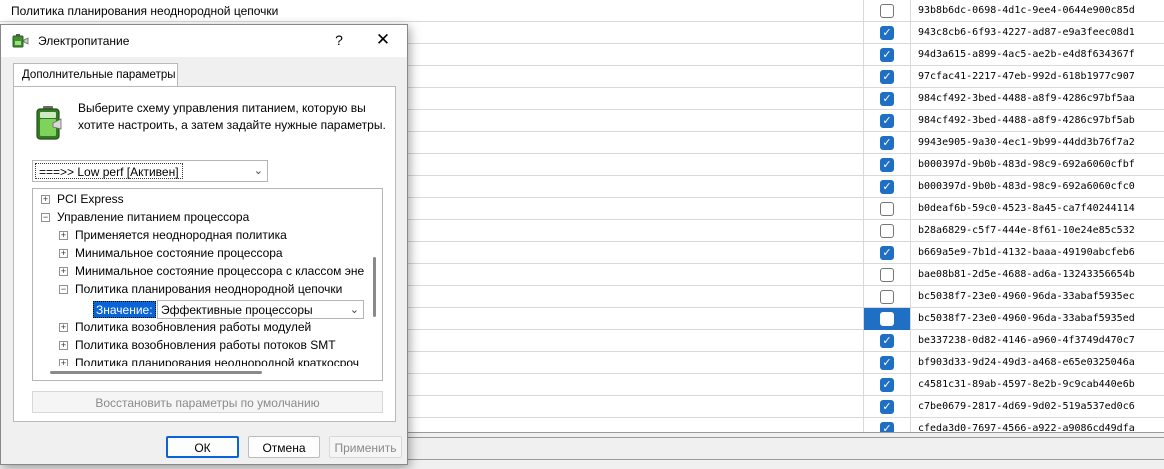 The image size is (1164, 469). What do you see at coordinates (1026, 164) in the screenshot?
I see `guid-cell: b000397d-9b0b-483d-98c9-692a6060cfbf` at bounding box center [1026, 164].